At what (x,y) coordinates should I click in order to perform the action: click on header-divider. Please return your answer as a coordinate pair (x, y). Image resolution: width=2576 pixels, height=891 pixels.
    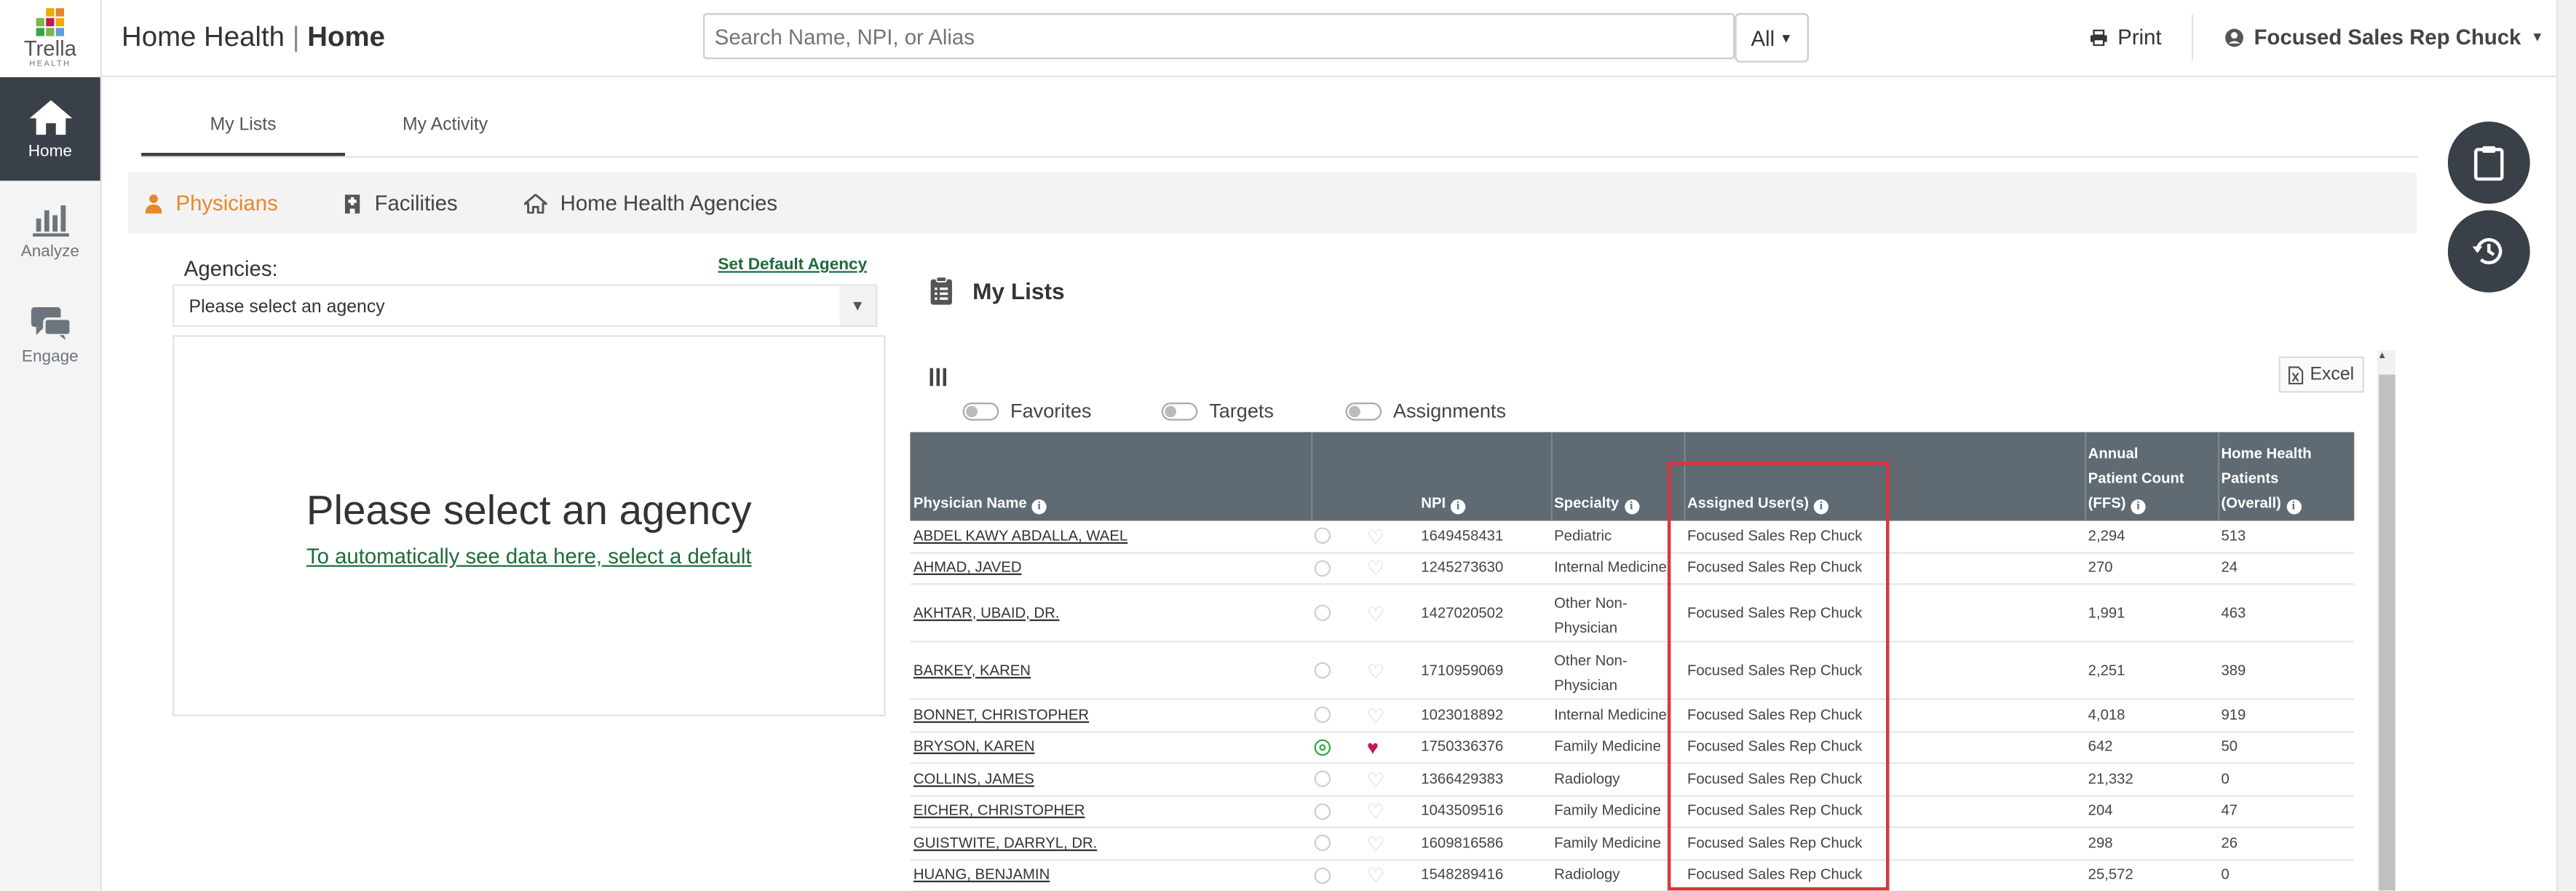
    Looking at the image, I should click on (2218, 476).